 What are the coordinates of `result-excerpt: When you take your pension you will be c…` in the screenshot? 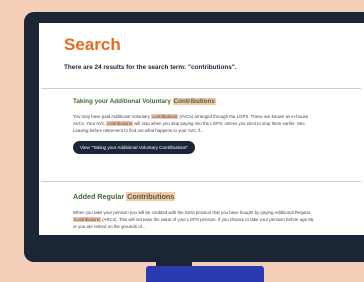 It's located at (196, 219).